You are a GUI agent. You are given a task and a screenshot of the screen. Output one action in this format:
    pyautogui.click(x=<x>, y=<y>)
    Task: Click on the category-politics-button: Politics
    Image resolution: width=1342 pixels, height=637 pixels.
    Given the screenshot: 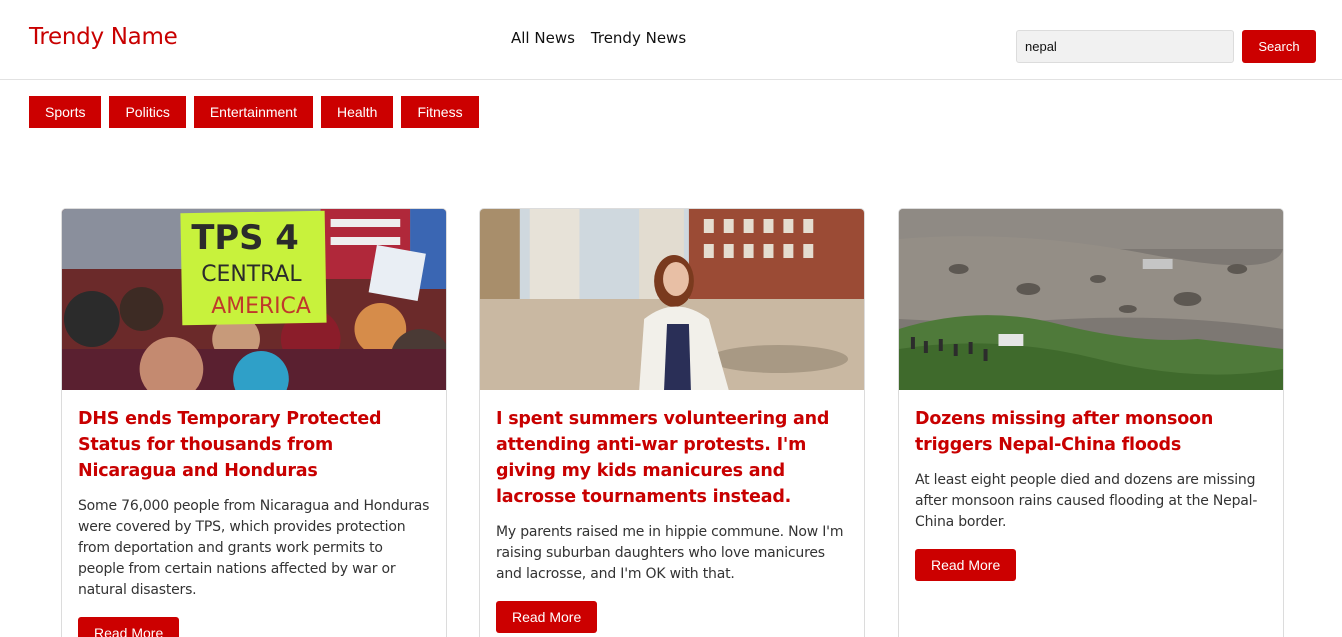 What is the action you would take?
    pyautogui.click(x=147, y=112)
    